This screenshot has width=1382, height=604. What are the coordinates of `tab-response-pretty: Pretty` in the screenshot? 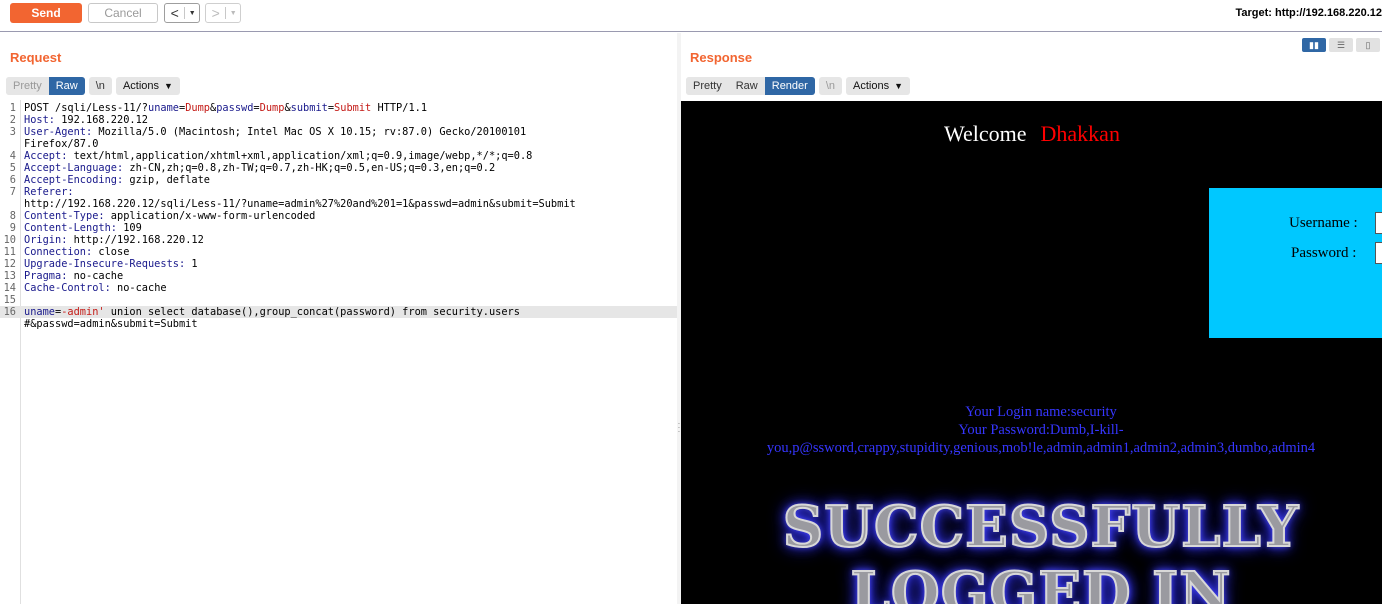 It's located at (707, 86).